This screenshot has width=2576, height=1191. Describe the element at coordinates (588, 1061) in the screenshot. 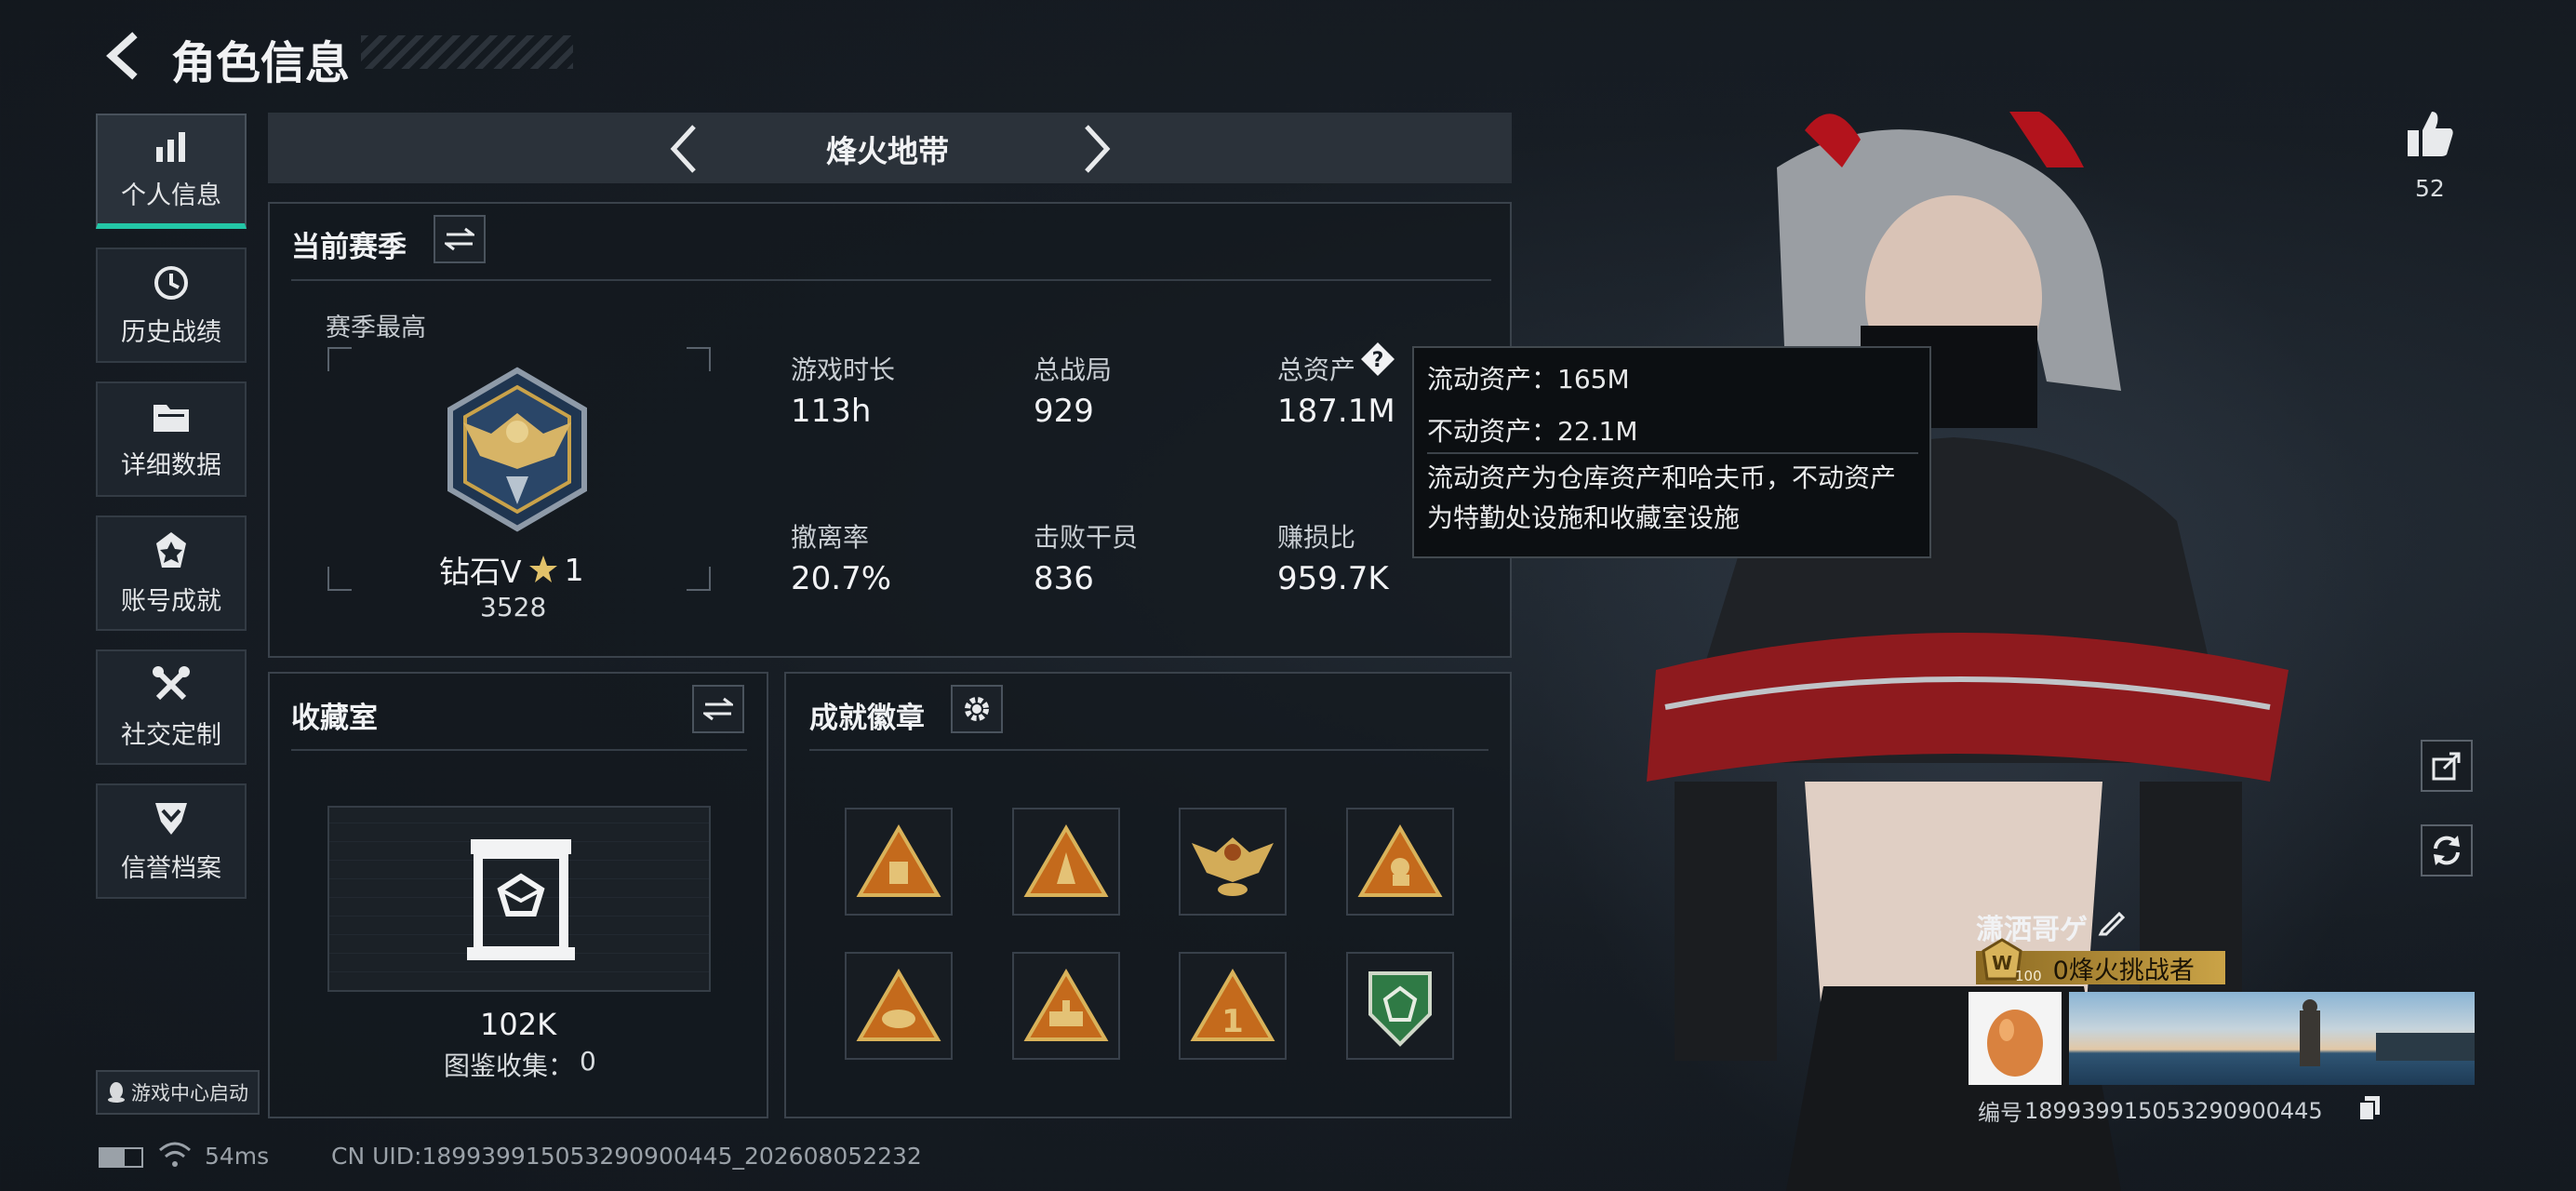

I see `codex-value: 0` at that location.